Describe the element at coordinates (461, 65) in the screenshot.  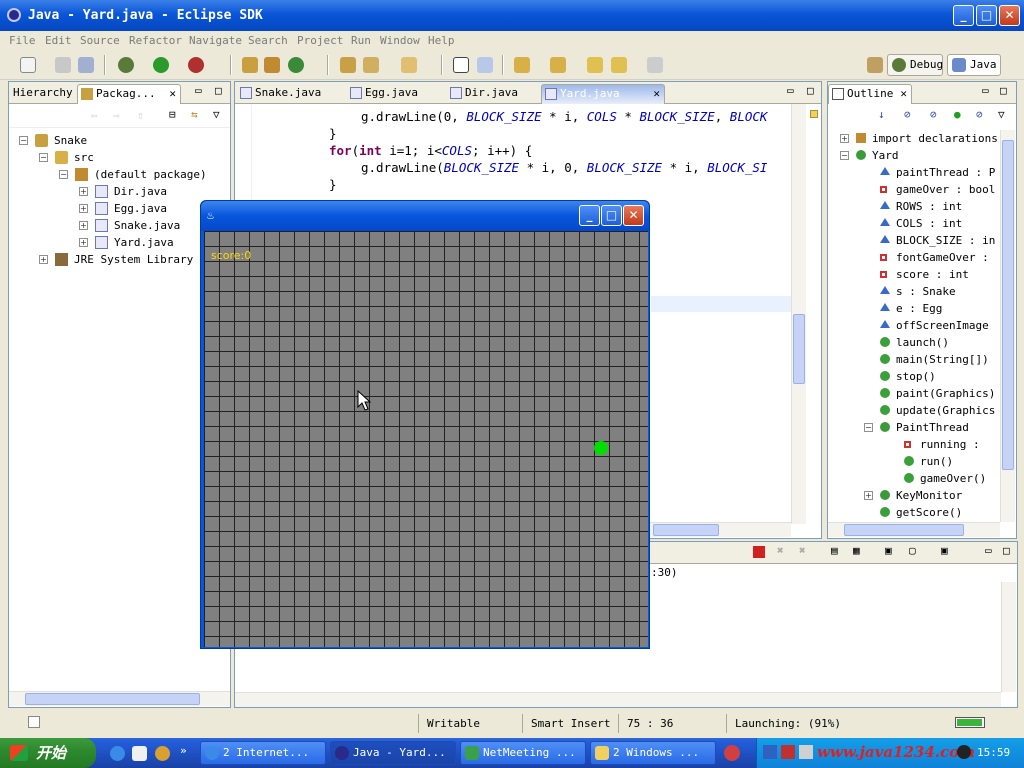
I see `toggle-mark-occurrences-icon` at that location.